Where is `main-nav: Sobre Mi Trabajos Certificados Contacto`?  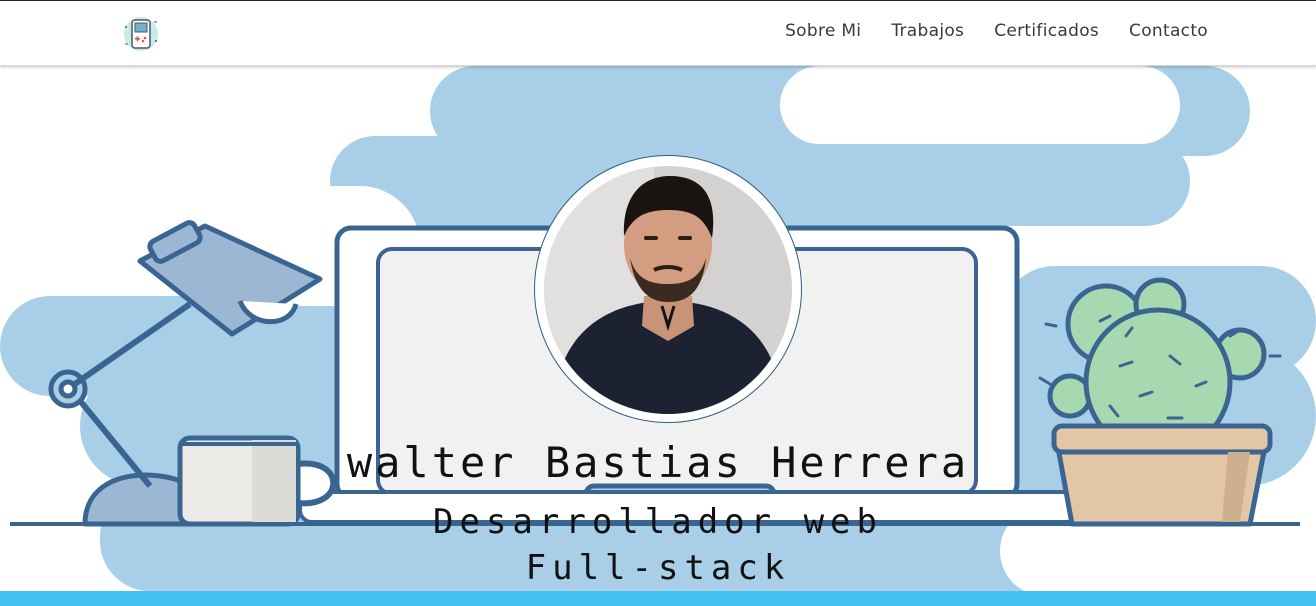 main-nav: Sobre Mi Trabajos Certificados Contacto is located at coordinates (996, 31).